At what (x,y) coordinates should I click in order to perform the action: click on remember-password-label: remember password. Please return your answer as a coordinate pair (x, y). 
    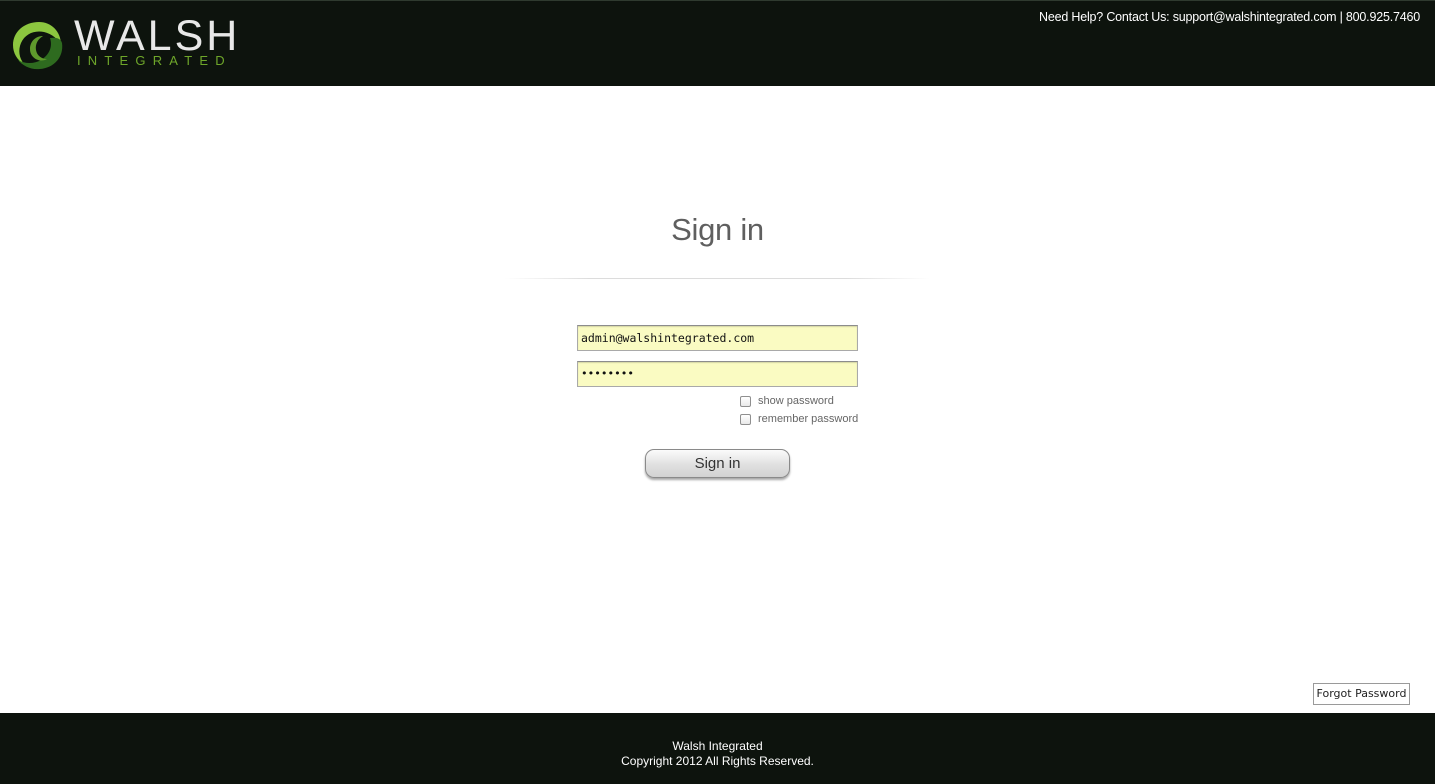
    Looking at the image, I should click on (808, 419).